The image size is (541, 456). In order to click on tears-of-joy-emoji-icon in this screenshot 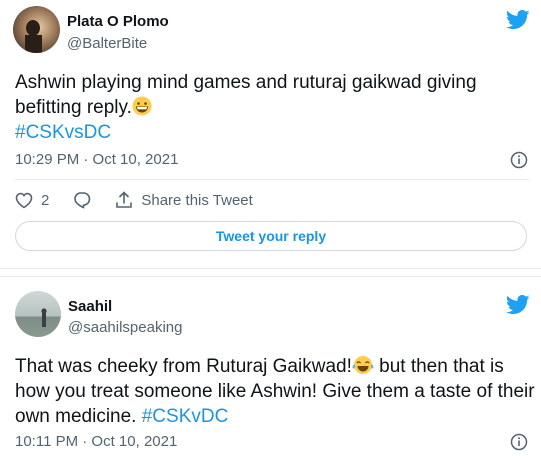, I will do `click(363, 365)`.